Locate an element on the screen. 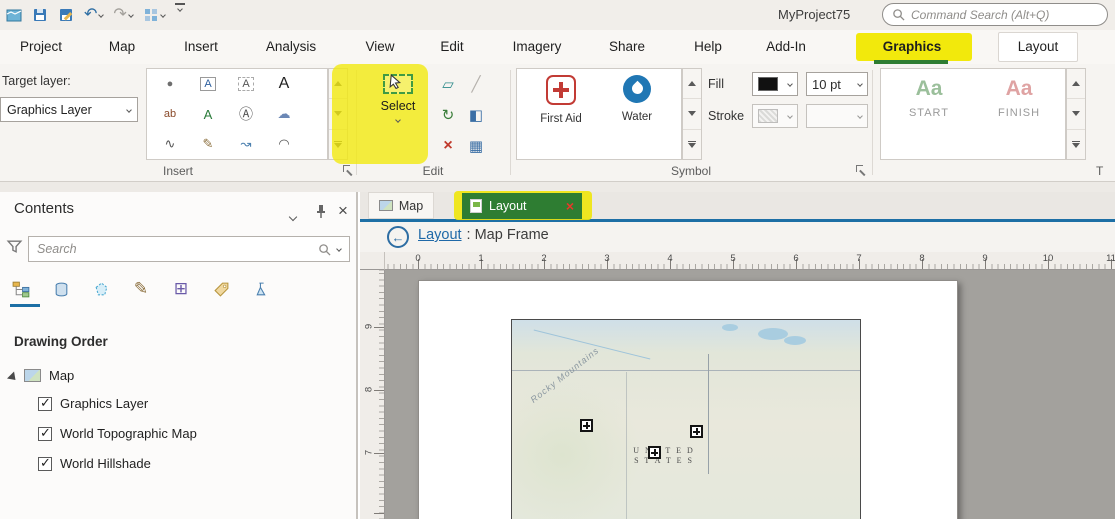 The width and height of the screenshot is (1115, 519). list-by-charts-icon is located at coordinates (261, 289).